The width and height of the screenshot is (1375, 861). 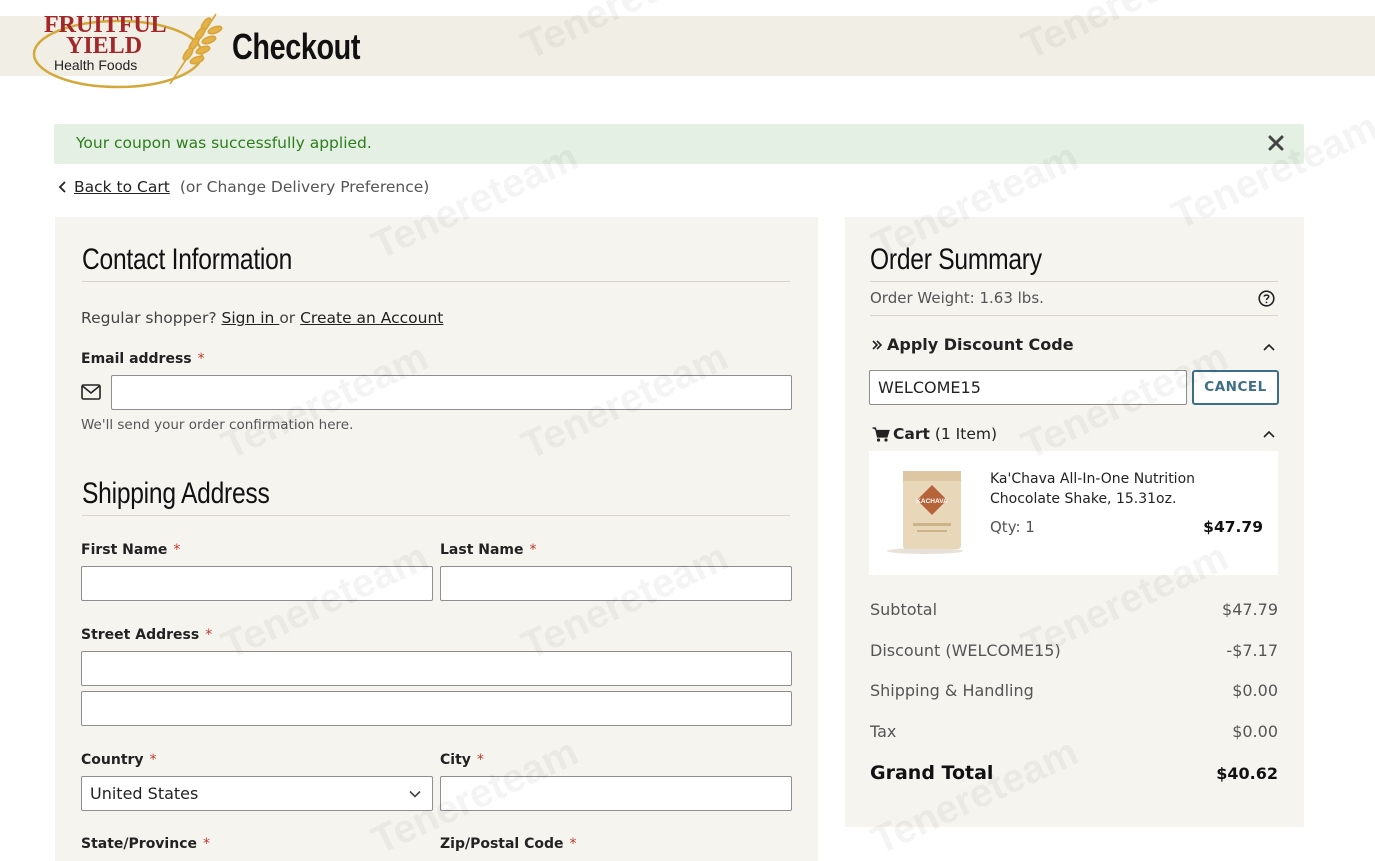 I want to click on discount-row: Discount (WELCOME15) -$7.17, so click(x=1074, y=650).